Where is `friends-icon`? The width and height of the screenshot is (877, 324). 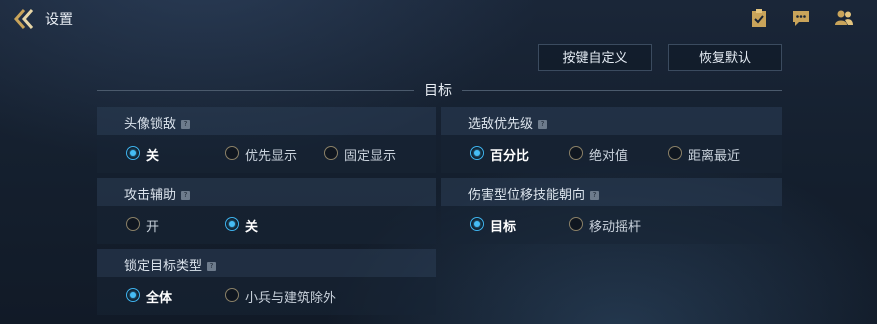 friends-icon is located at coordinates (844, 17).